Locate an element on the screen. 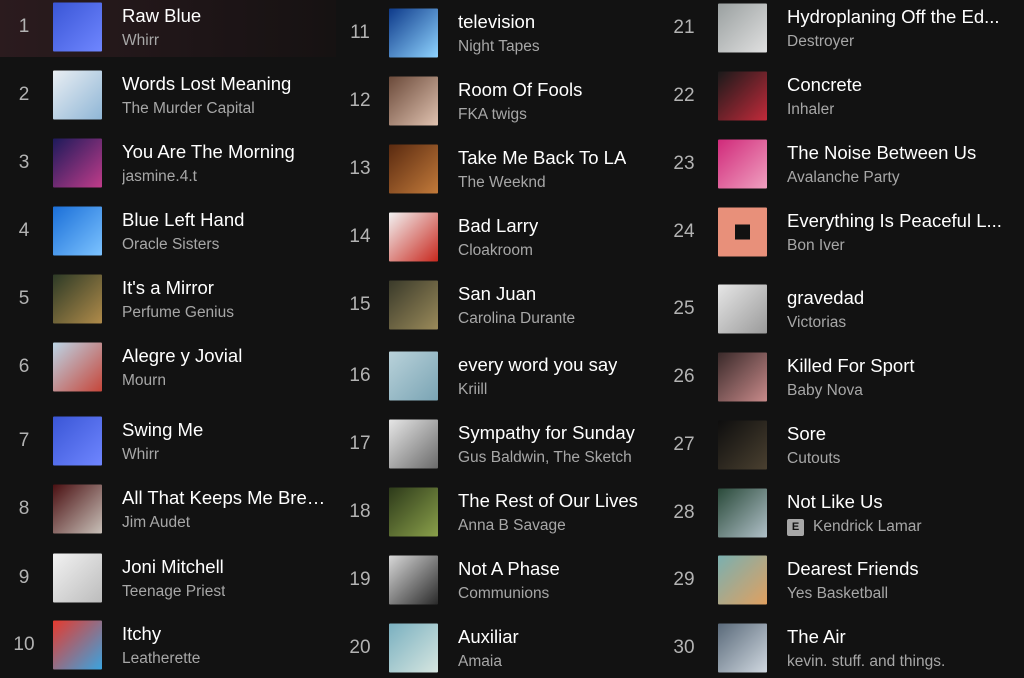  track-tile: 15 San Juan Carolina Durante is located at coordinates (500, 305).